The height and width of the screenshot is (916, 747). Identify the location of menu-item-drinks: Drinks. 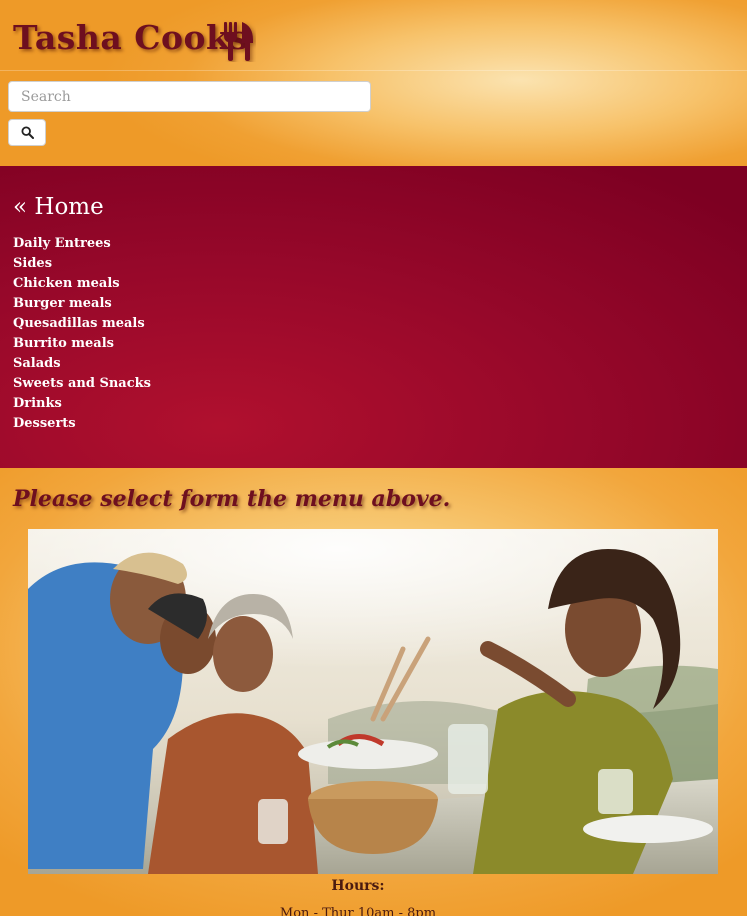
(82, 404).